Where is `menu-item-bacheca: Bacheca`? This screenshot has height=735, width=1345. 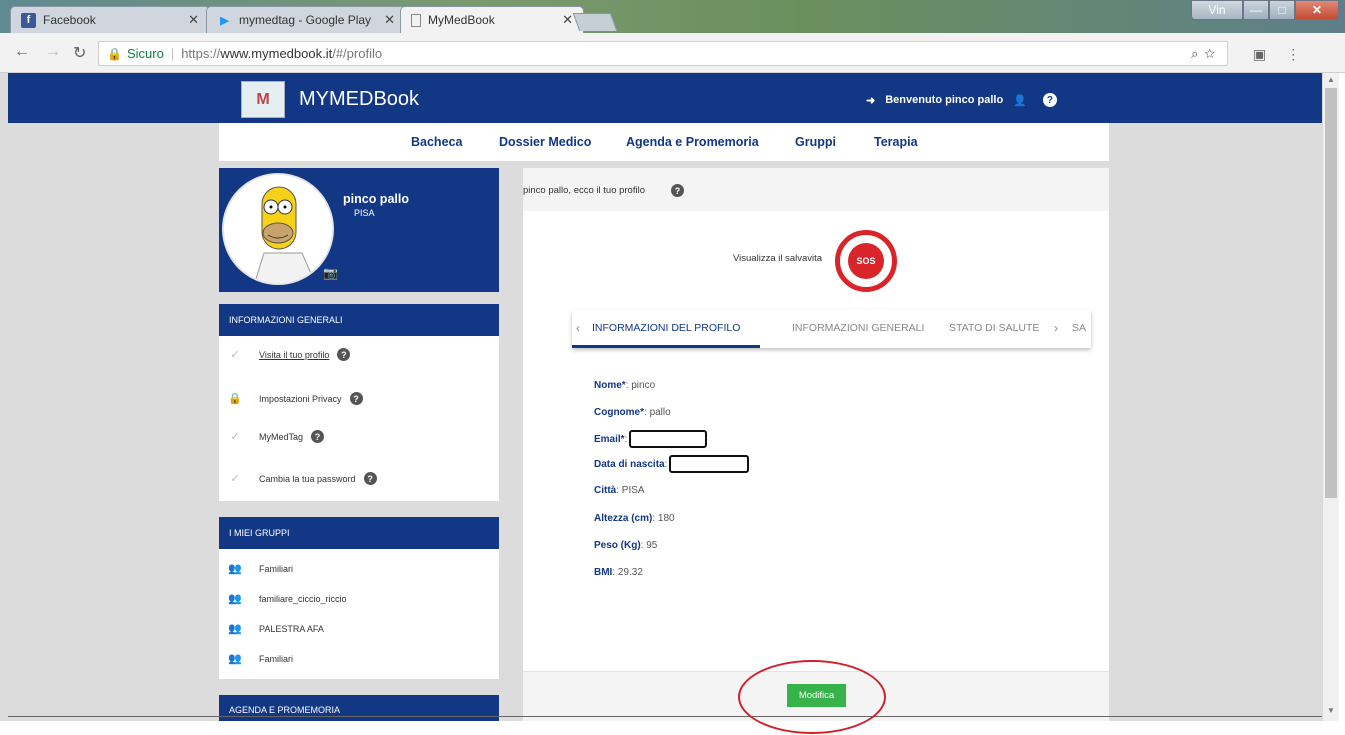
menu-item-bacheca: Bacheca is located at coordinates (436, 142).